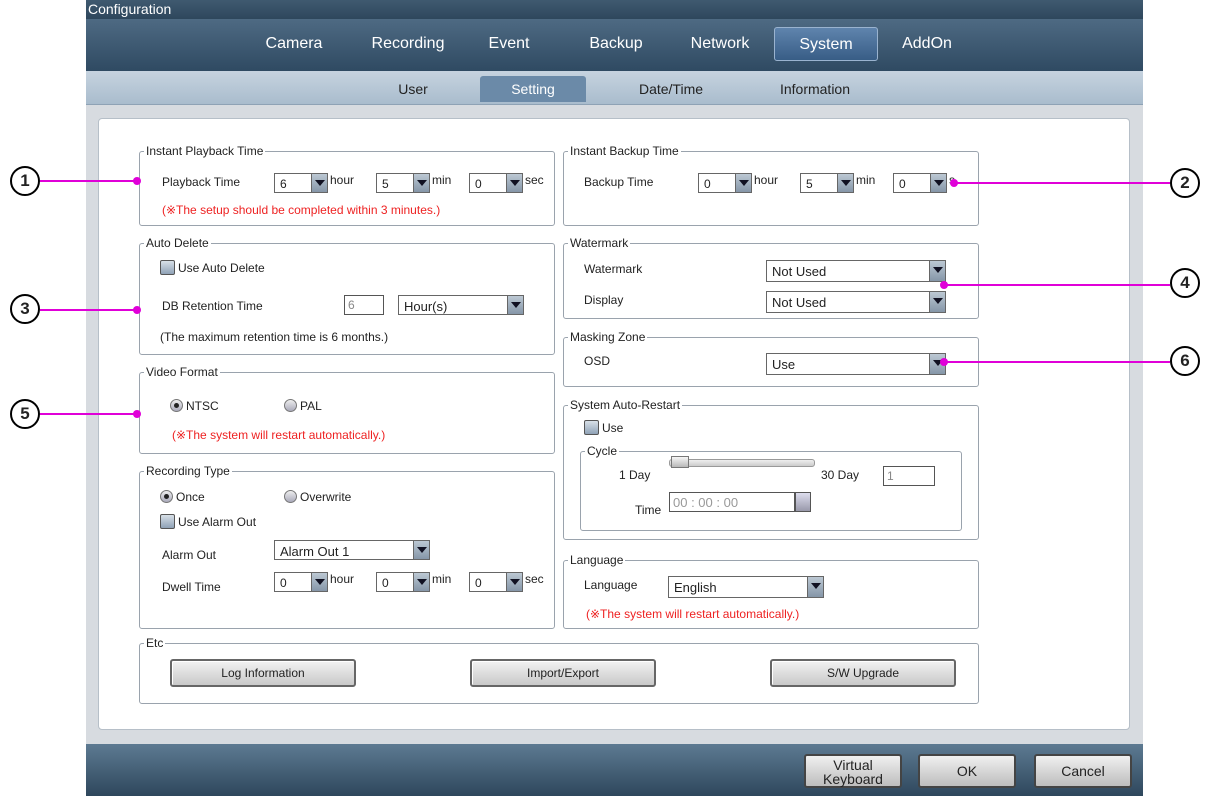  Describe the element at coordinates (290, 405) in the screenshot. I see `pal-radio` at that location.